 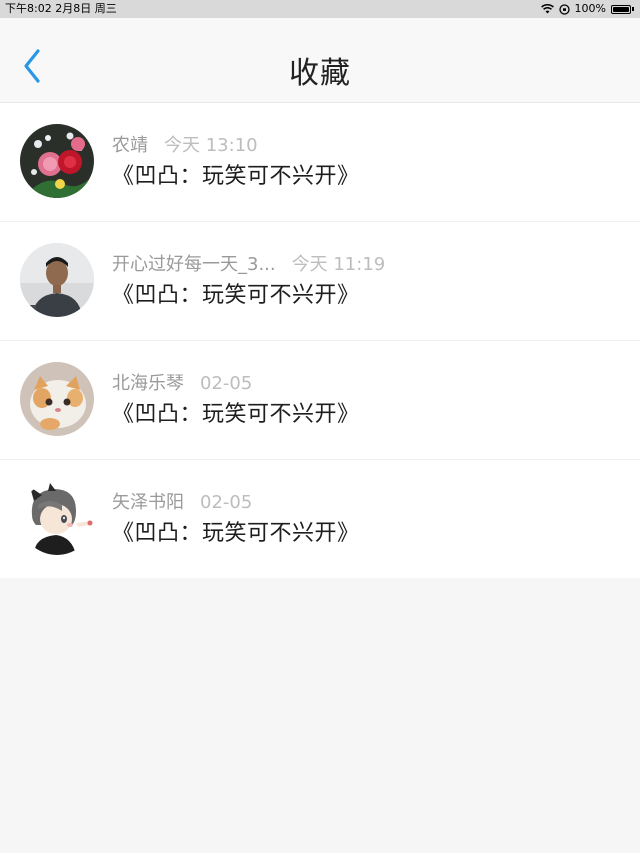 I want to click on item-meta: 开心过好每一天_3... 今天 11:19, so click(x=248, y=263).